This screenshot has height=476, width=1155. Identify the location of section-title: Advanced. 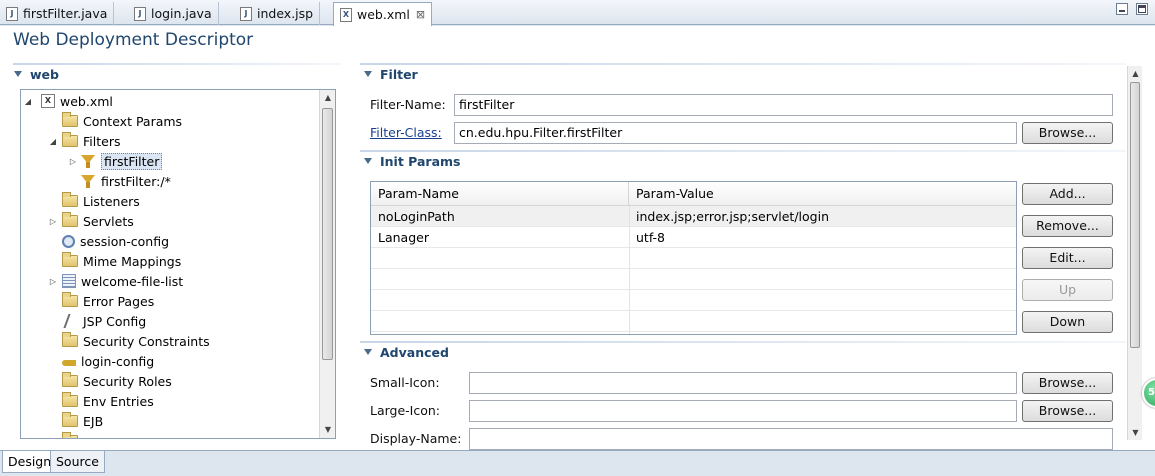
(414, 352).